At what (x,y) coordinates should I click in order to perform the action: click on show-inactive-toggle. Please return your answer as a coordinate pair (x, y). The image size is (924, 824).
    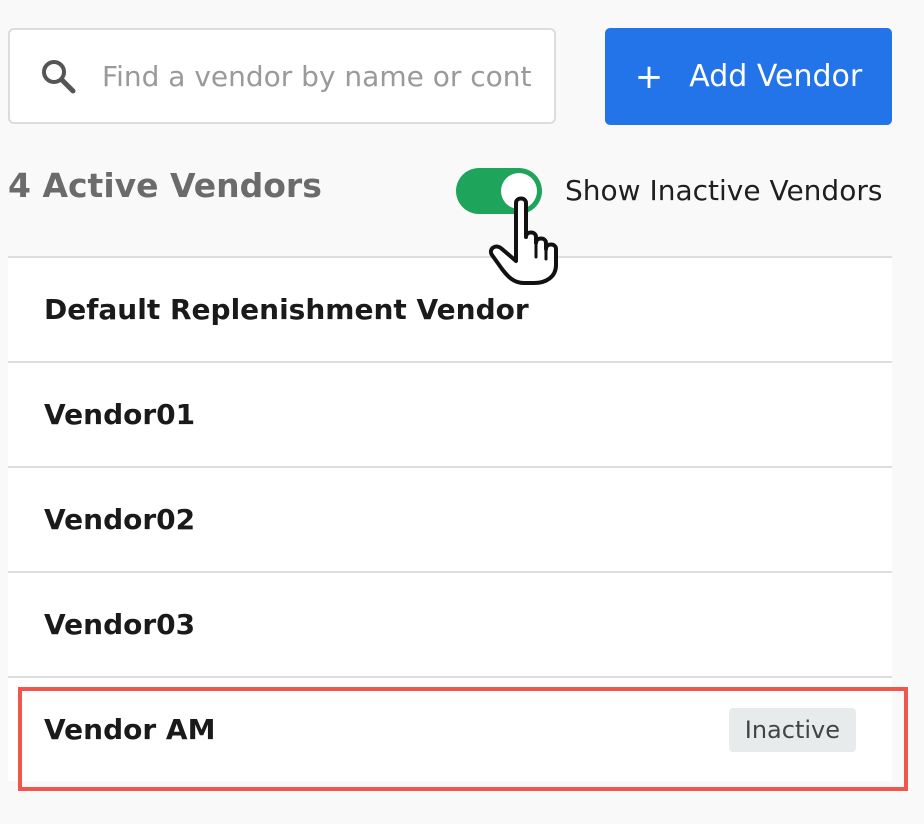
    Looking at the image, I should click on (499, 191).